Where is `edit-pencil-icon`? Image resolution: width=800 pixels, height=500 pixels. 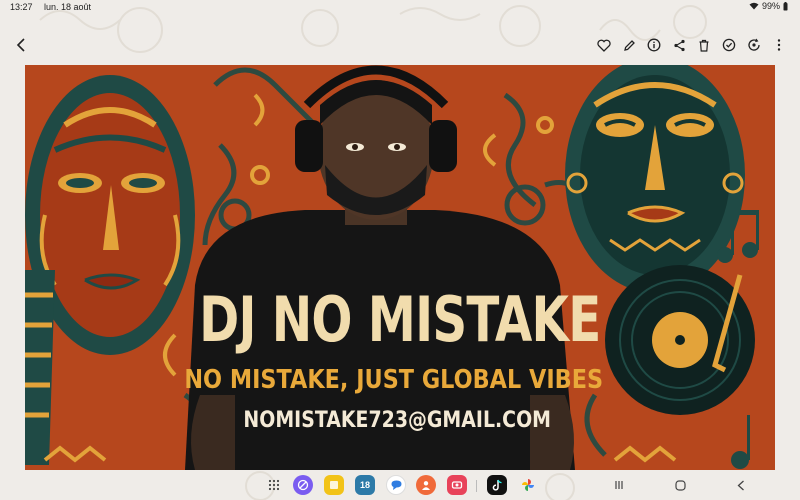 edit-pencil-icon is located at coordinates (629, 45).